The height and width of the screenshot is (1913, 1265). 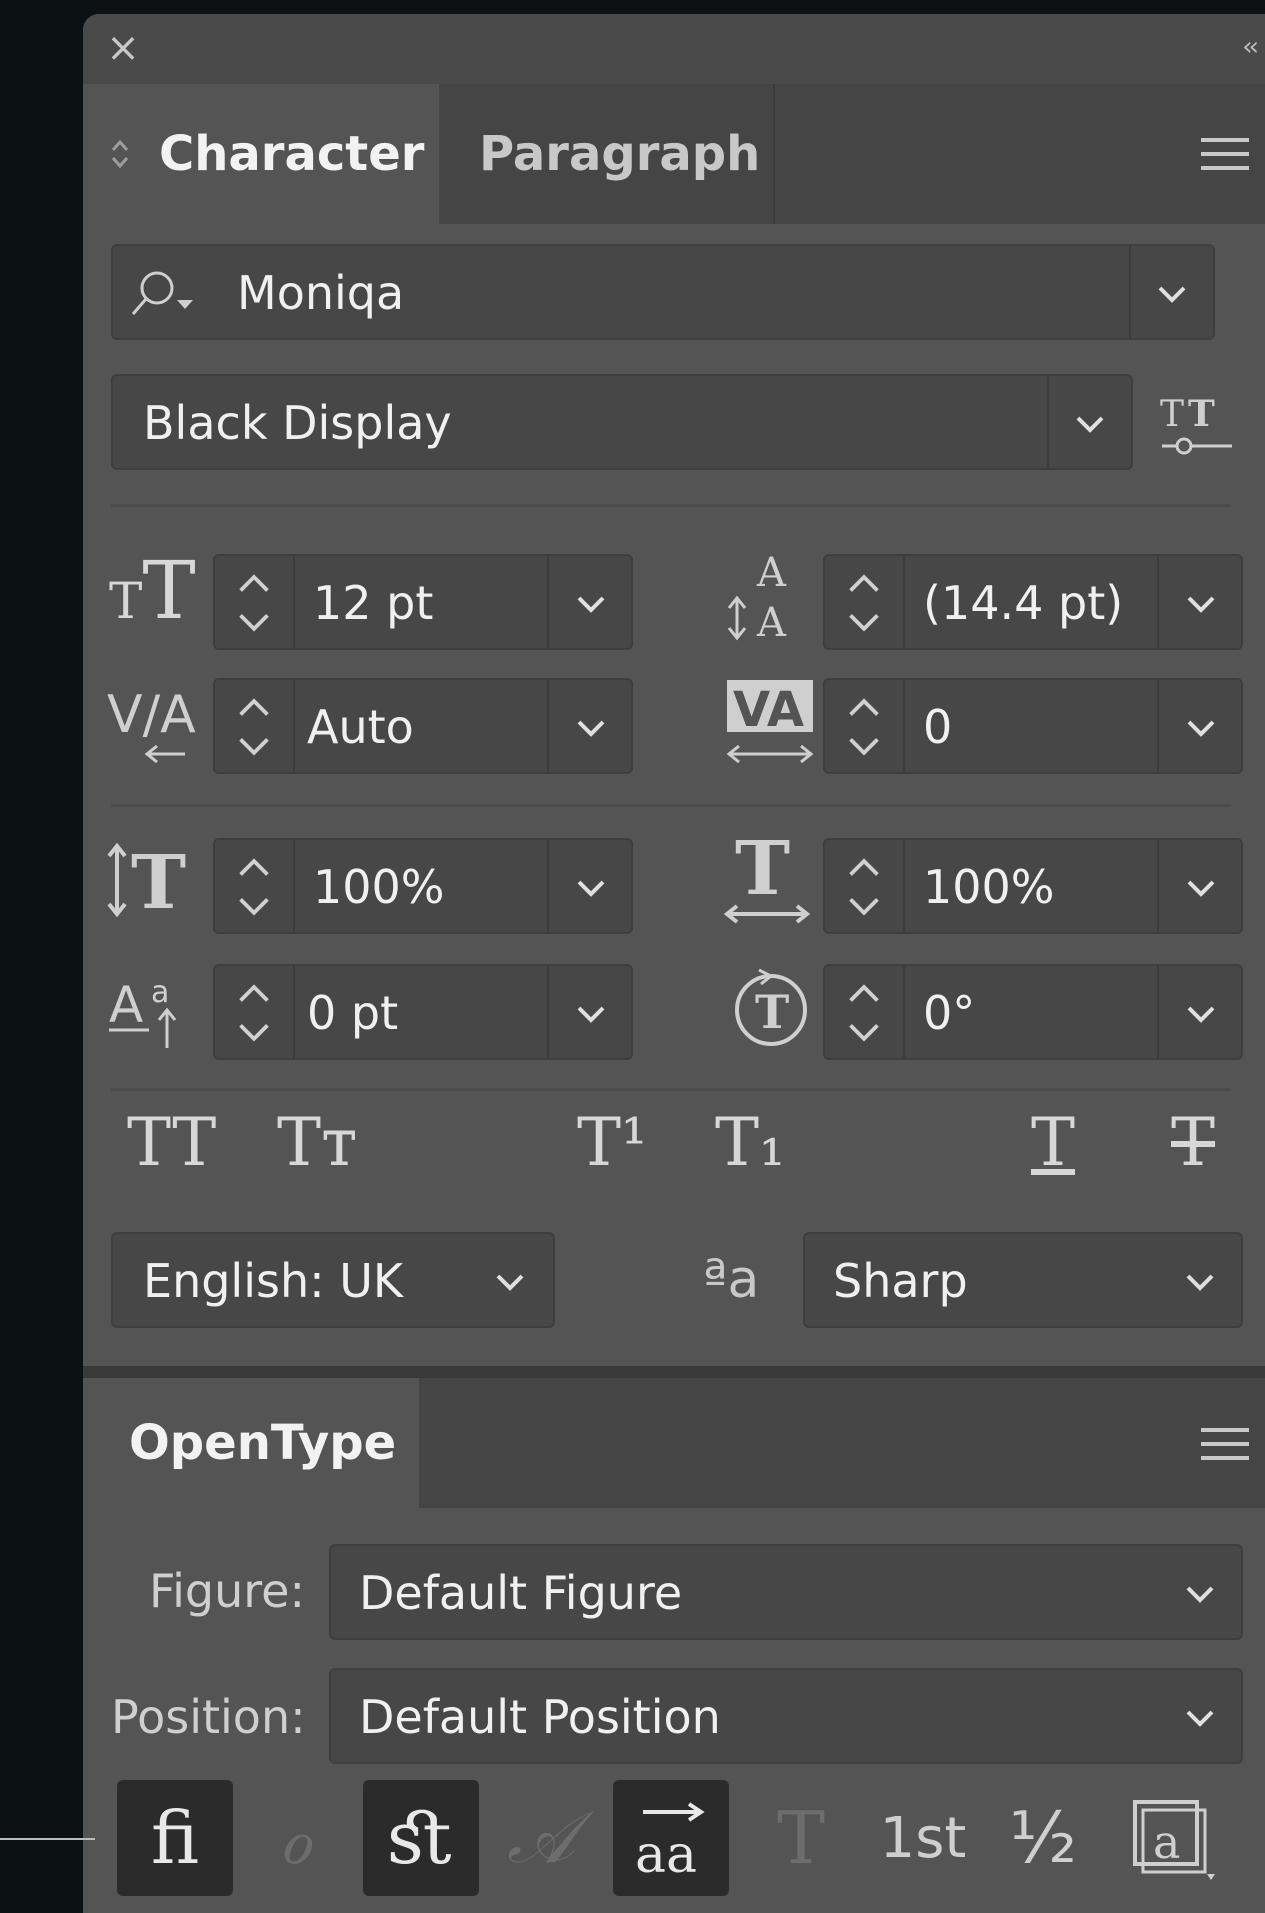 What do you see at coordinates (801, 1838) in the screenshot?
I see `titling-alternates-button: T` at bounding box center [801, 1838].